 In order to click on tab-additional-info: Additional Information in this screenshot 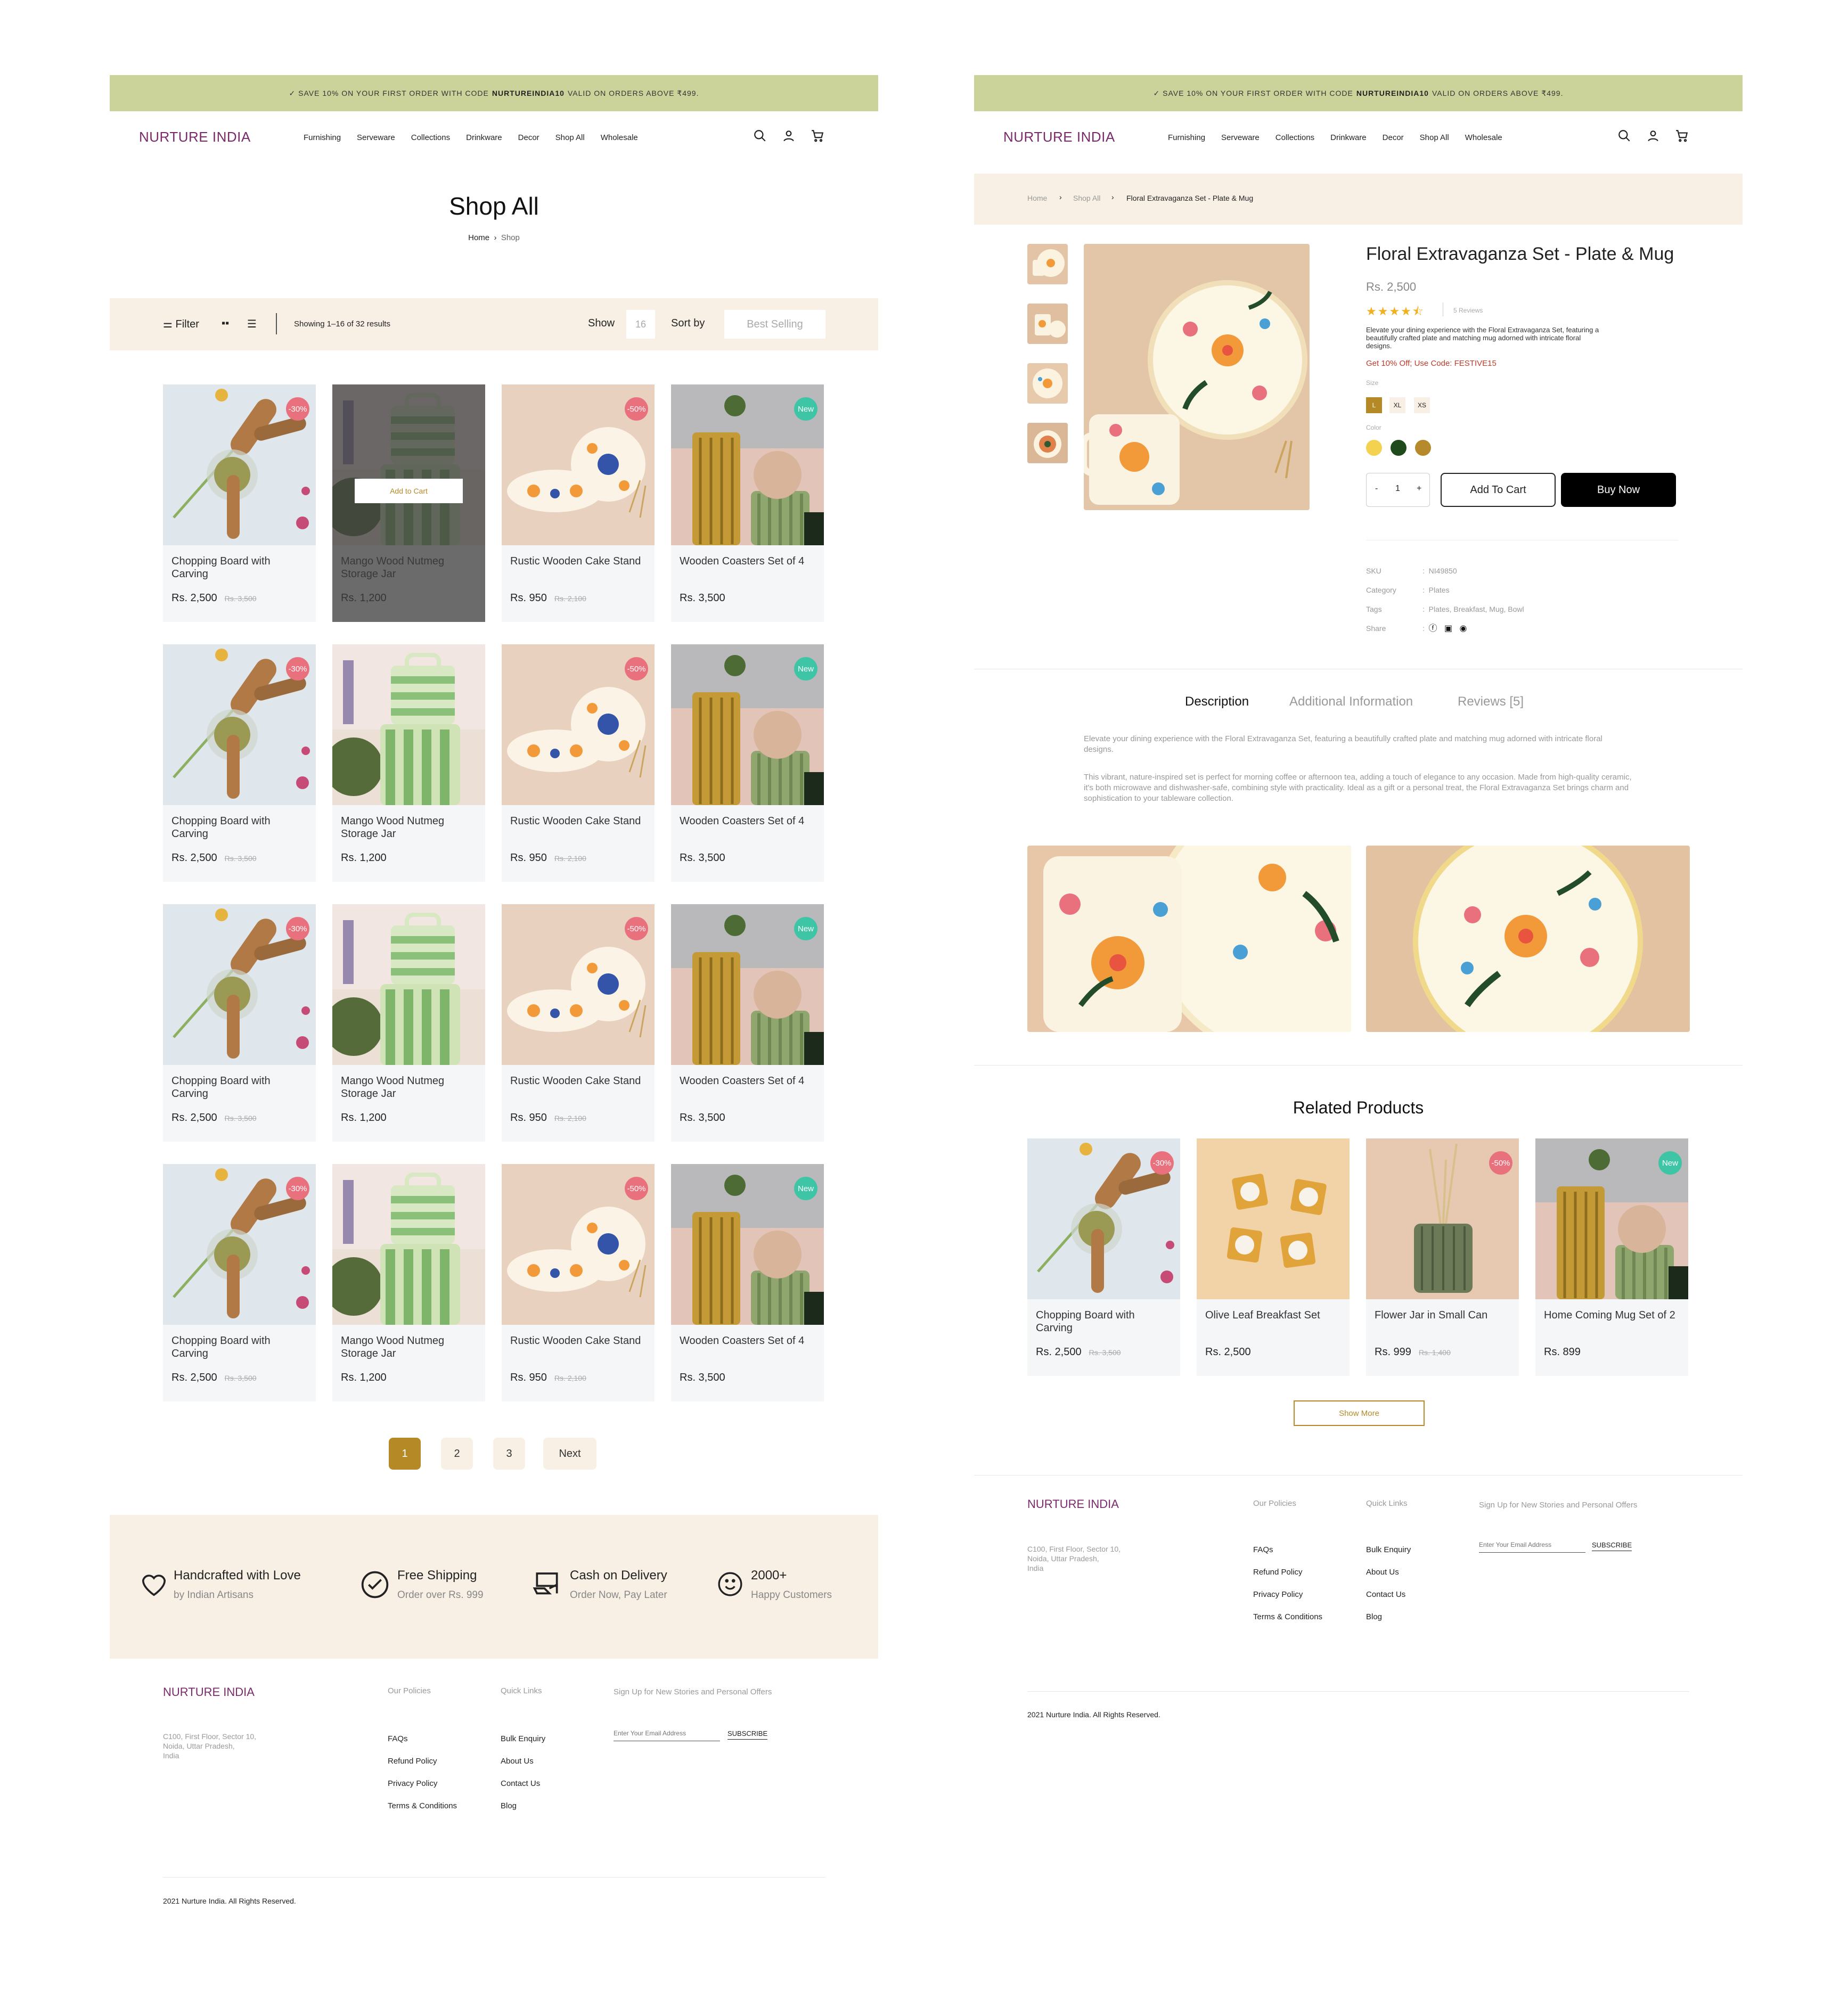, I will do `click(1351, 701)`.